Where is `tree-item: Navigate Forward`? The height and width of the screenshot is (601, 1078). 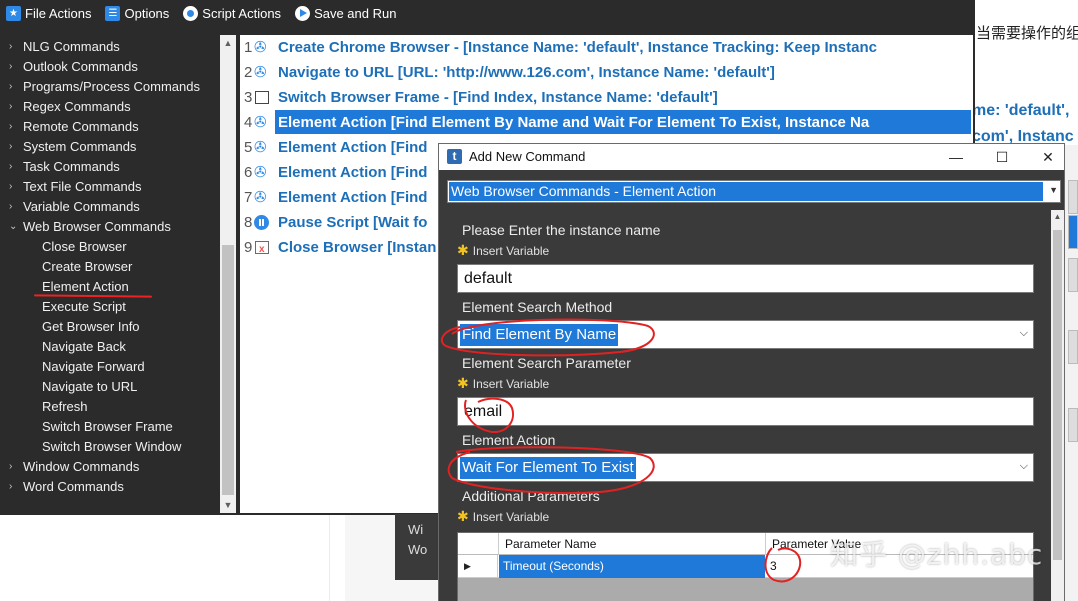
tree-item: Navigate Forward is located at coordinates (93, 367).